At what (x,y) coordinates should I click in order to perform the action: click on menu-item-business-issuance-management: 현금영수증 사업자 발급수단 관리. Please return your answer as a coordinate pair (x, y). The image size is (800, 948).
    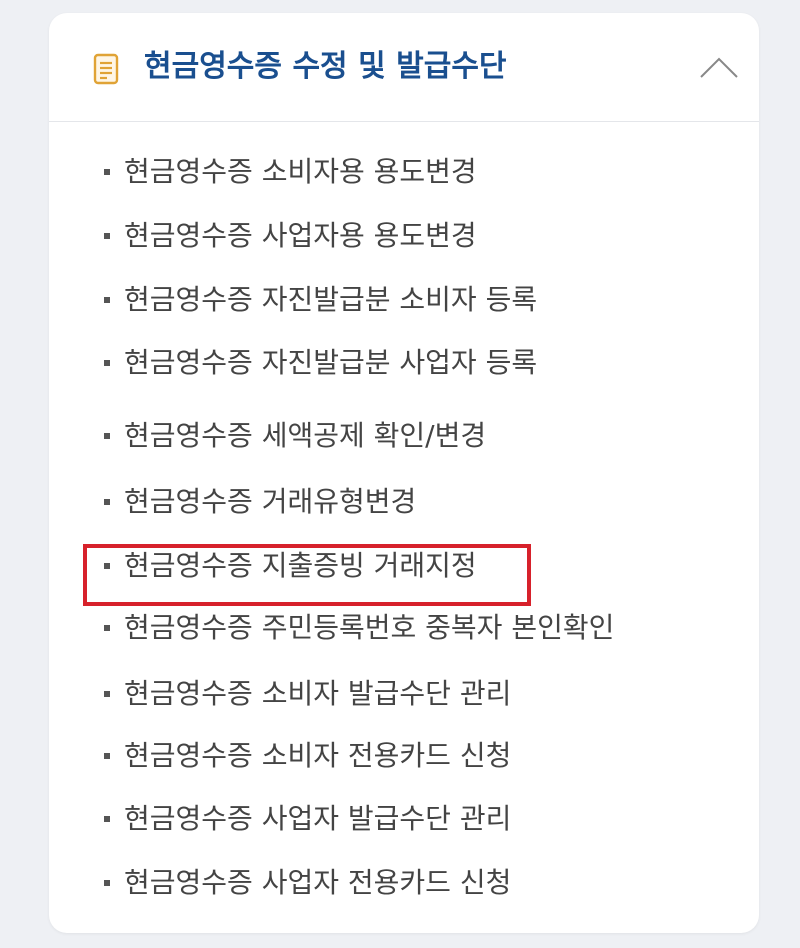
    Looking at the image, I should click on (404, 819).